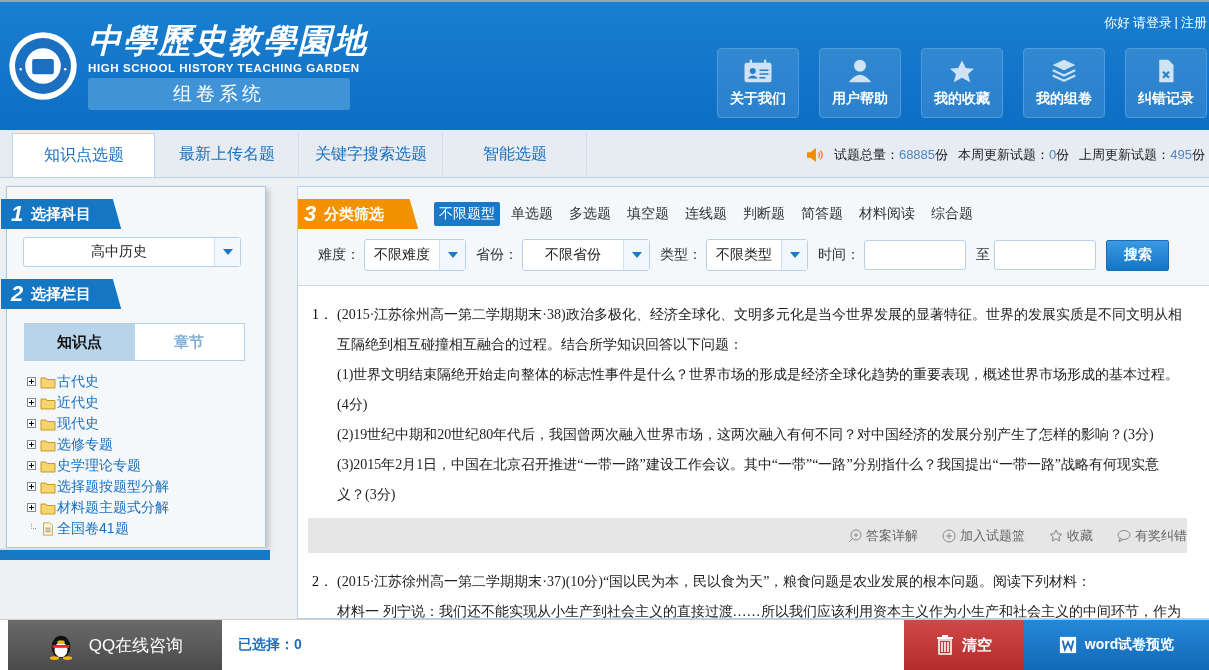 Image resolution: width=1209 pixels, height=670 pixels. I want to click on question-text: (1)世界文明结束隔绝开始走向整体的标志性事件是什么？世界市场的形成是经济全球化趋势的重要表现，概述世界市场形成的基本过程。(4分), so click(759, 390).